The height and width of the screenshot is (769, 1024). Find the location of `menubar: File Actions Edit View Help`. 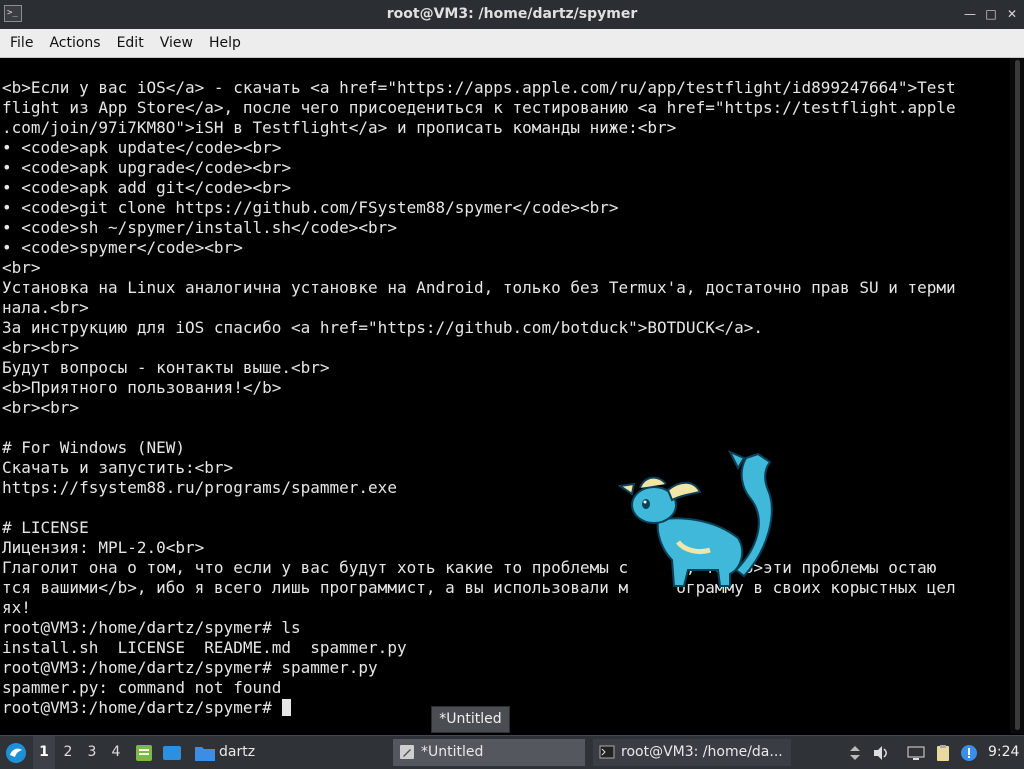

menubar: File Actions Edit View Help is located at coordinates (512, 43).